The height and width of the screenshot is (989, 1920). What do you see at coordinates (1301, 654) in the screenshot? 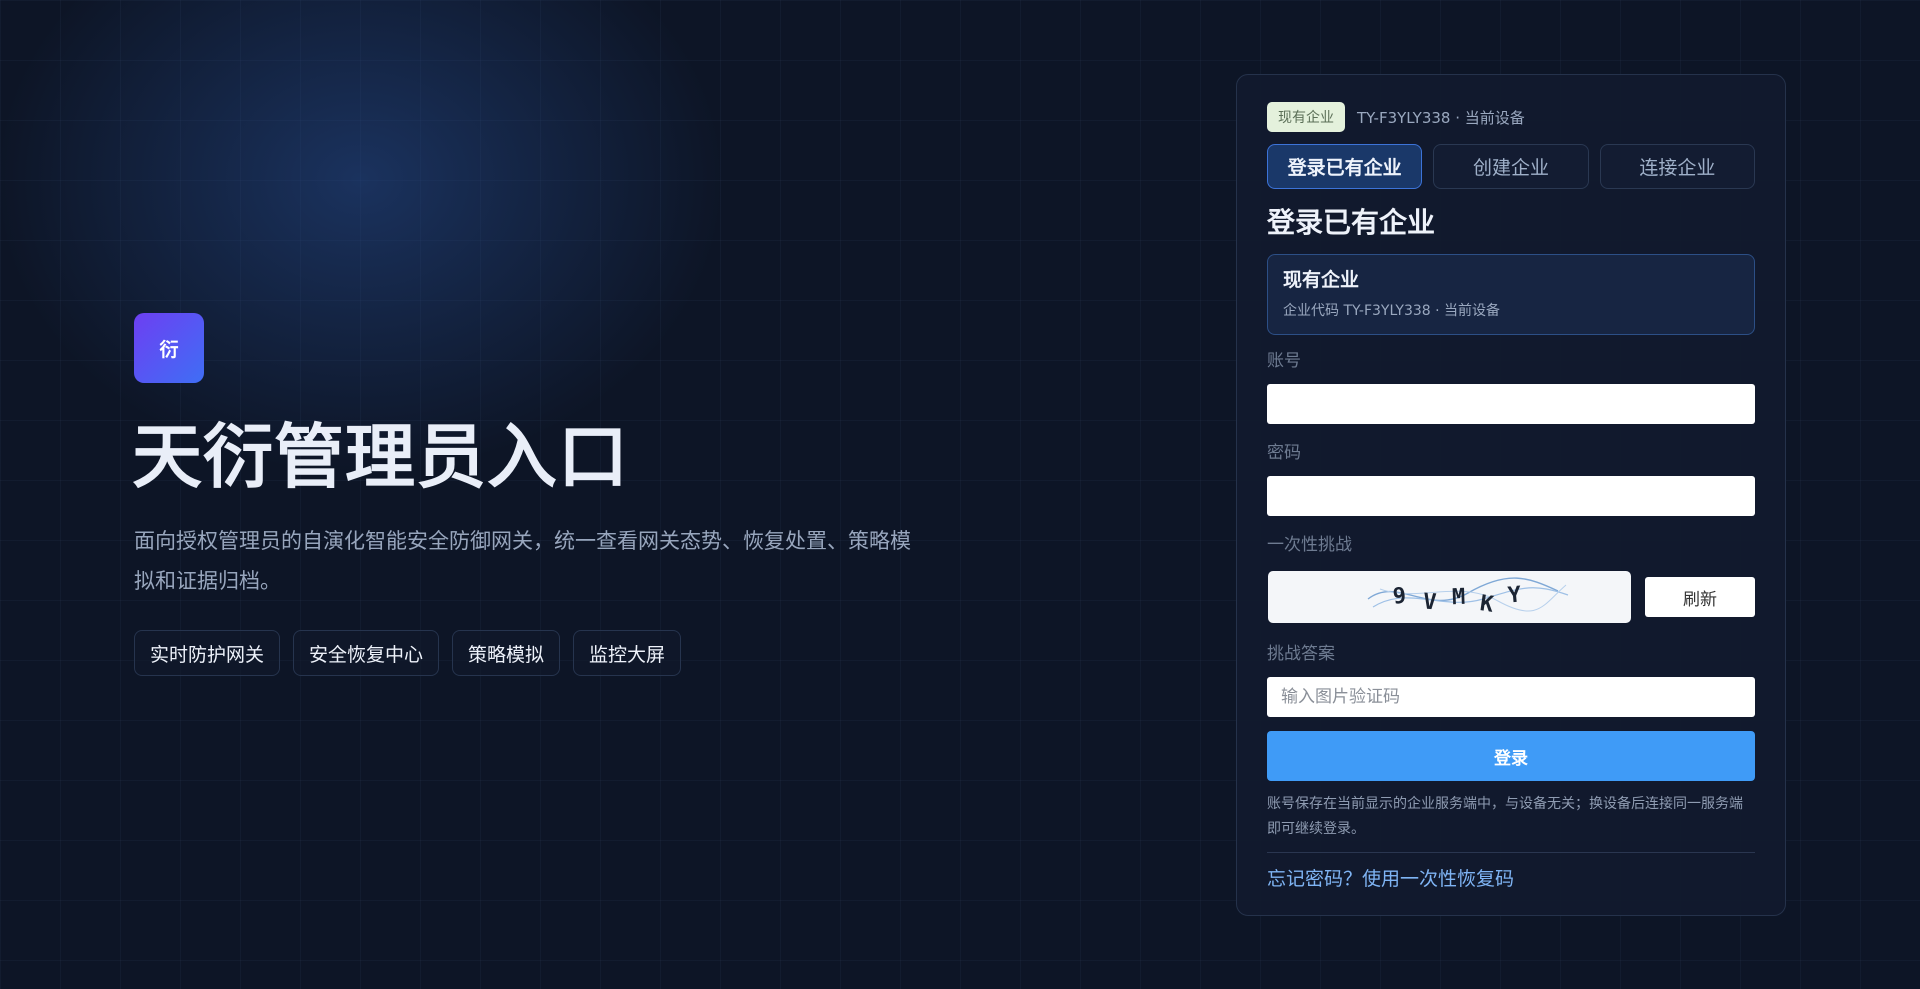
I see `answer-label: 挑战答案` at bounding box center [1301, 654].